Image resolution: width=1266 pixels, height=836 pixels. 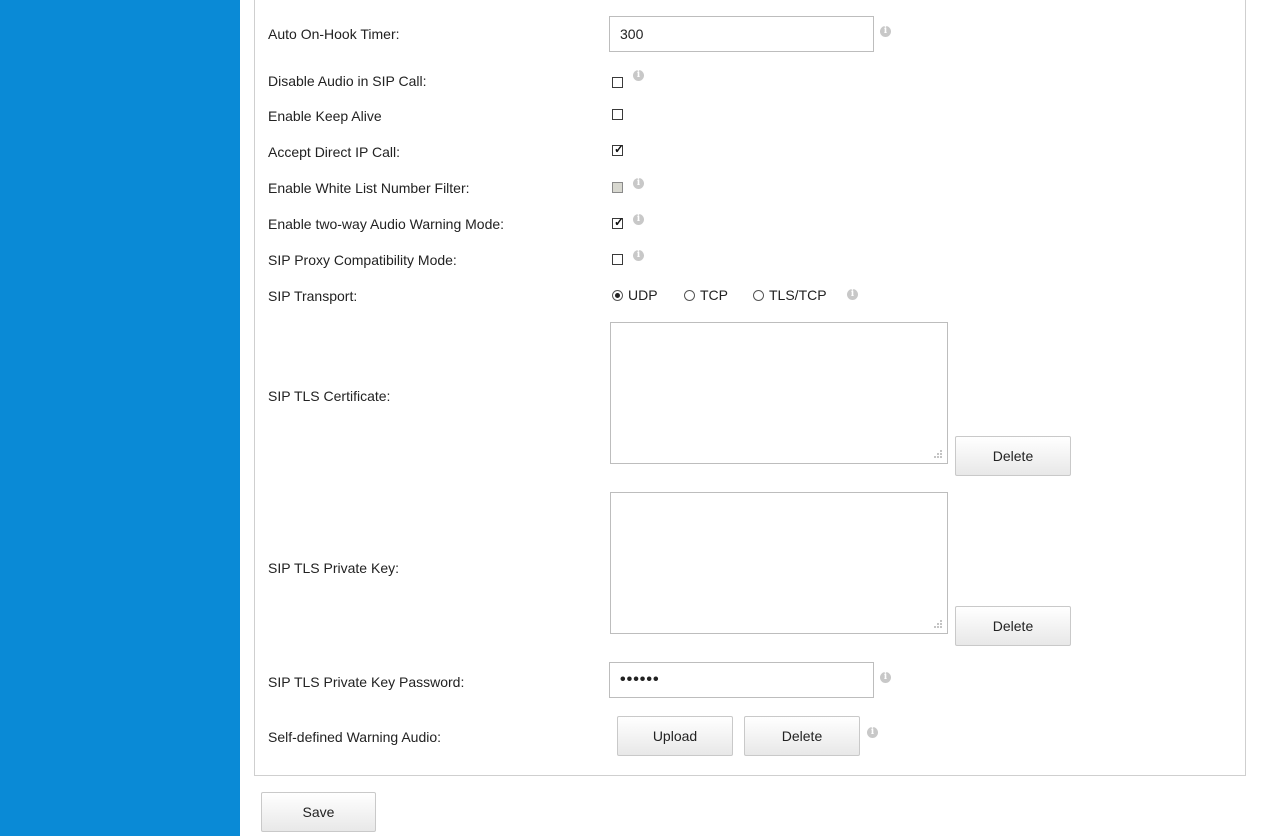 What do you see at coordinates (347, 81) in the screenshot?
I see `disable-audio-sip-call-label: Disable Audio in SIP Call:` at bounding box center [347, 81].